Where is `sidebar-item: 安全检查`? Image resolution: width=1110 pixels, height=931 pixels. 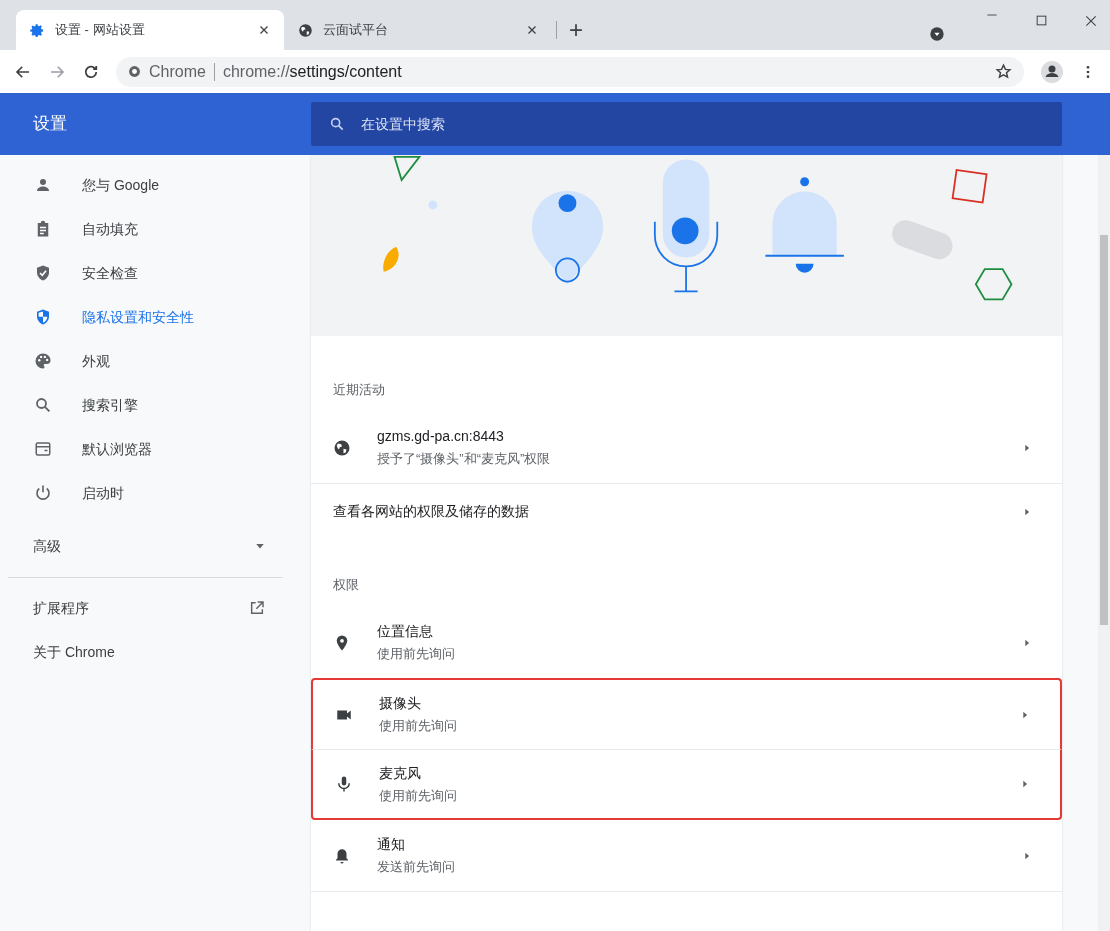
sidebar-item: 安全检查 is located at coordinates (155, 273).